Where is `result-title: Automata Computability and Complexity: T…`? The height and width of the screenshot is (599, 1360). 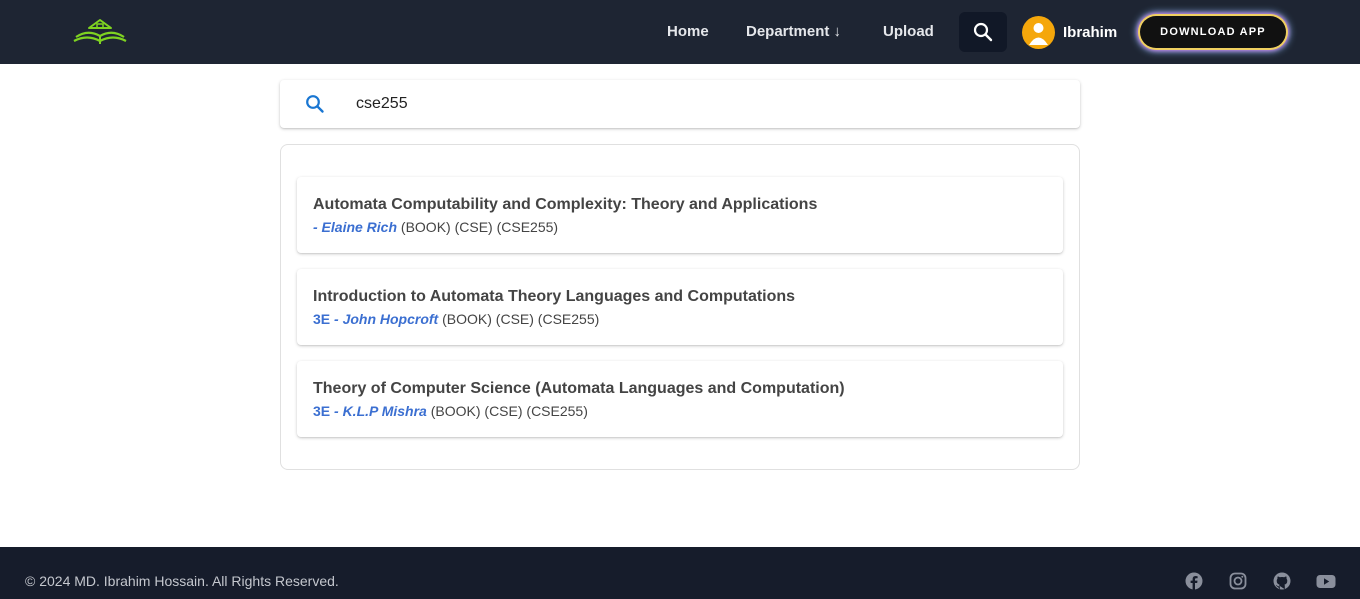 result-title: Automata Computability and Complexity: T… is located at coordinates (565, 204).